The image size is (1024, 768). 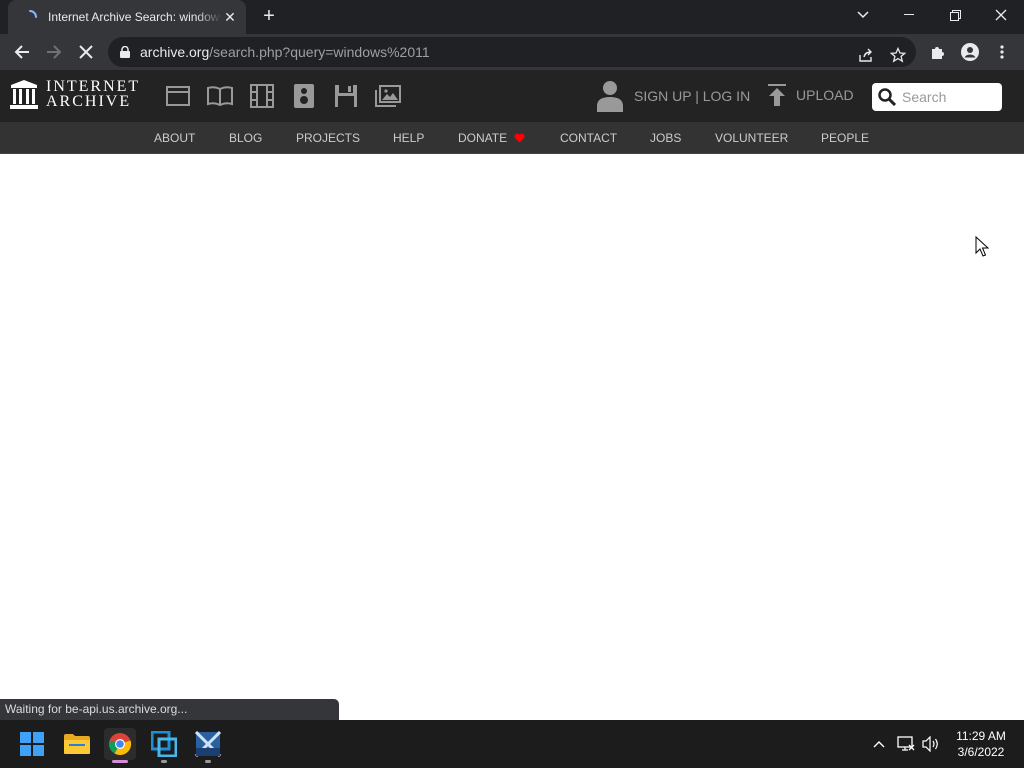 What do you see at coordinates (751, 138) in the screenshot?
I see `nav-volunteer: VOLUNTEER` at bounding box center [751, 138].